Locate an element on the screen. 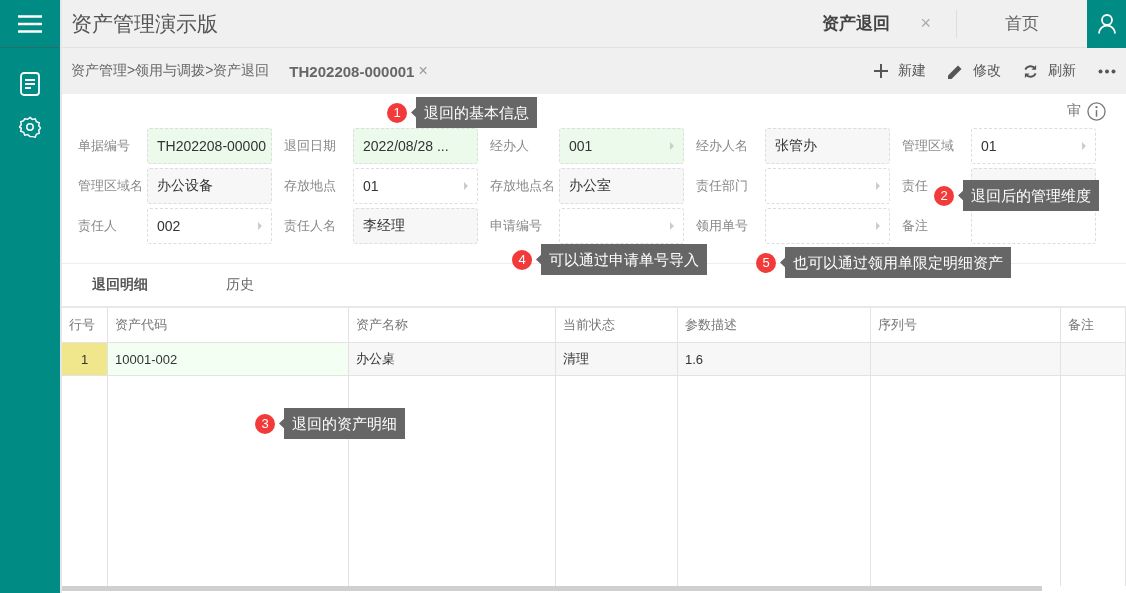 This screenshot has width=1126, height=593. callout-tooltip: 退回的资产明细 is located at coordinates (342, 423).